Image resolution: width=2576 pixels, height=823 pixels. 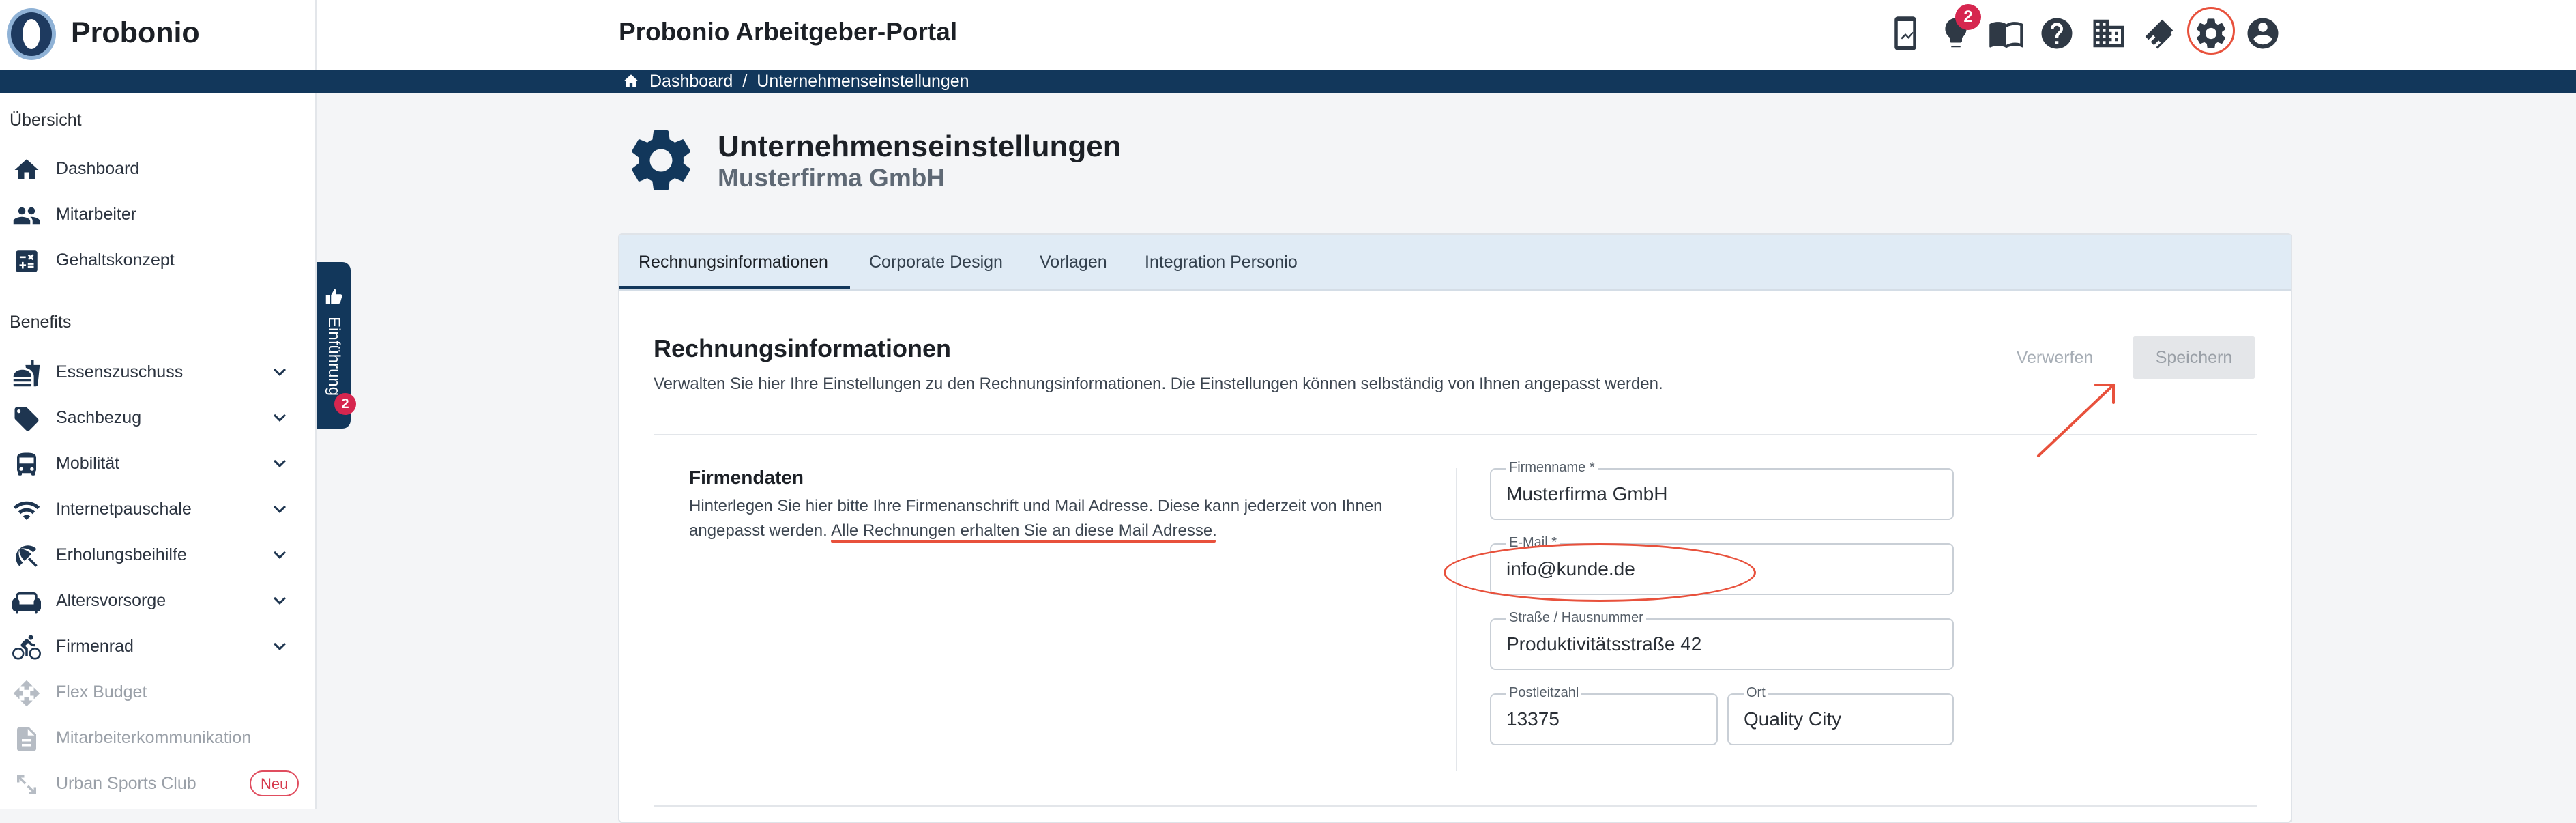 I want to click on bike-icon, so click(x=26, y=647).